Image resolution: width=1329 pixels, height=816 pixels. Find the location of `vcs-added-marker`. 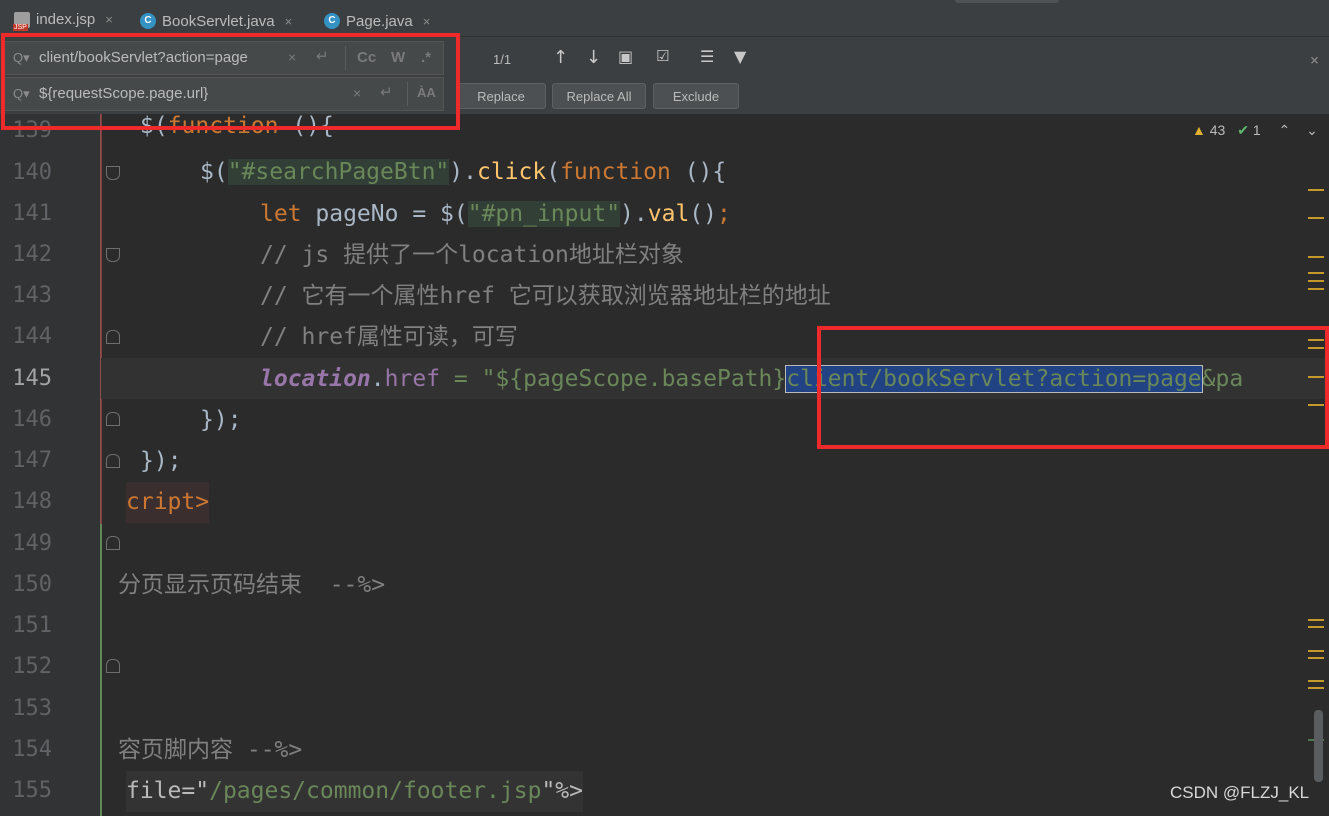

vcs-added-marker is located at coordinates (101, 670).